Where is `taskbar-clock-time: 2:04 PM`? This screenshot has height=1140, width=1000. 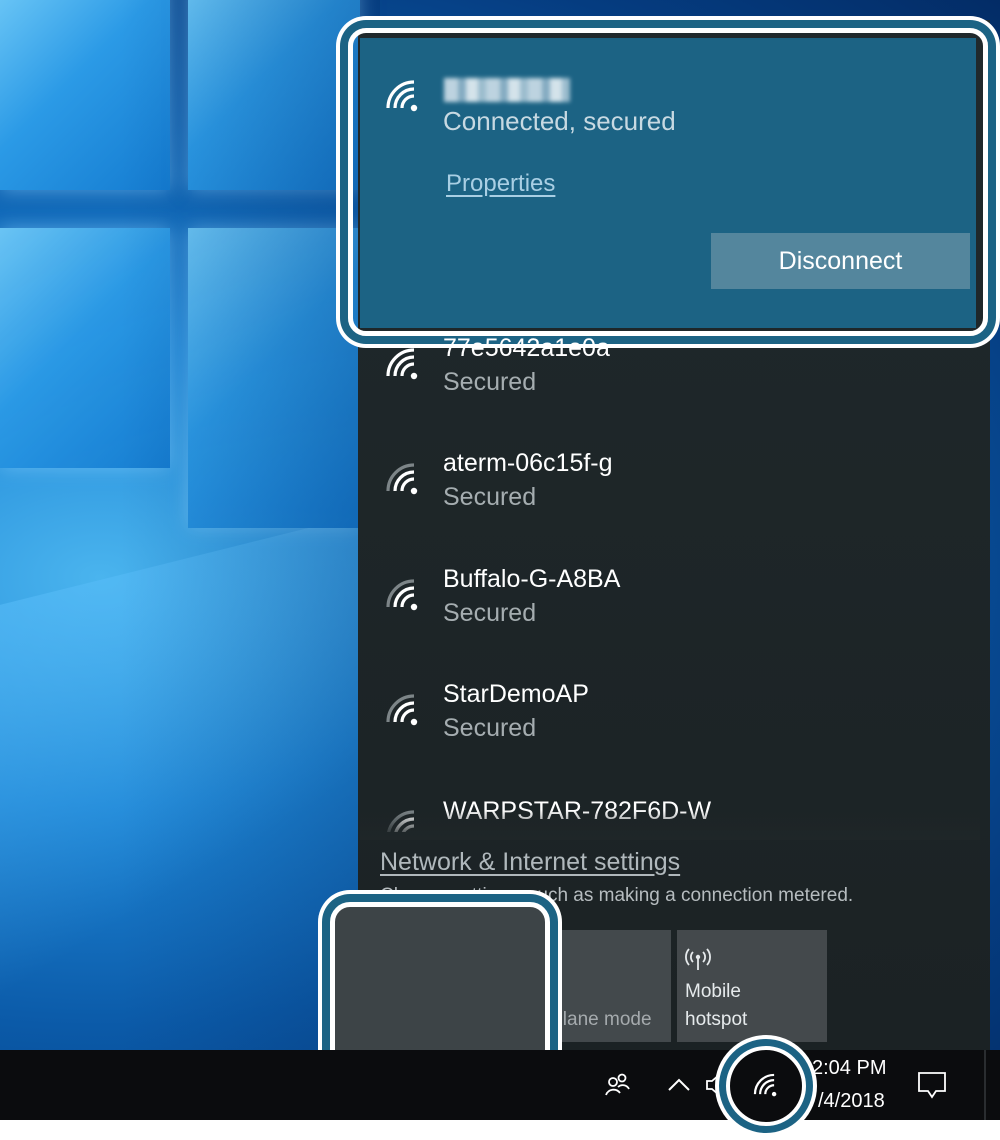
taskbar-clock-time: 2:04 PM is located at coordinates (849, 1068).